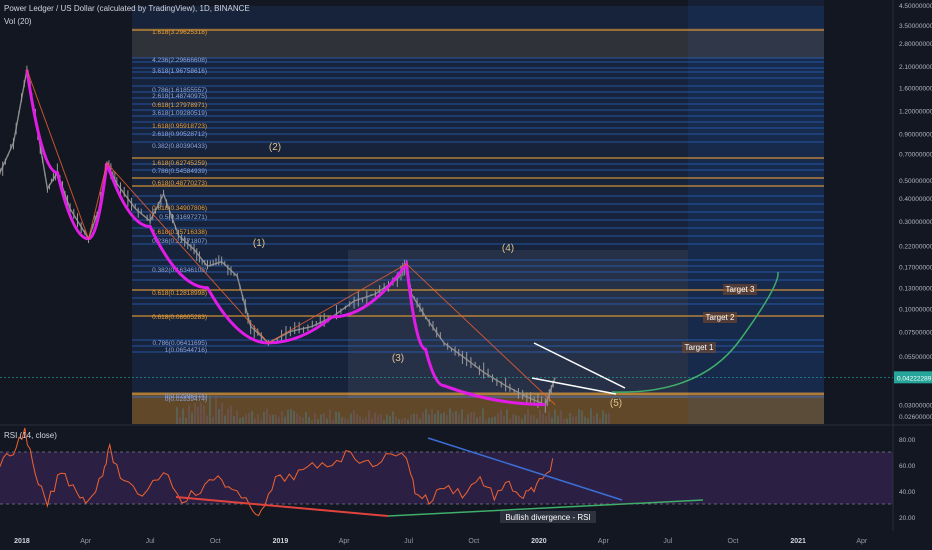  I want to click on y-tick-label: 2.80000000, so click(915, 44).